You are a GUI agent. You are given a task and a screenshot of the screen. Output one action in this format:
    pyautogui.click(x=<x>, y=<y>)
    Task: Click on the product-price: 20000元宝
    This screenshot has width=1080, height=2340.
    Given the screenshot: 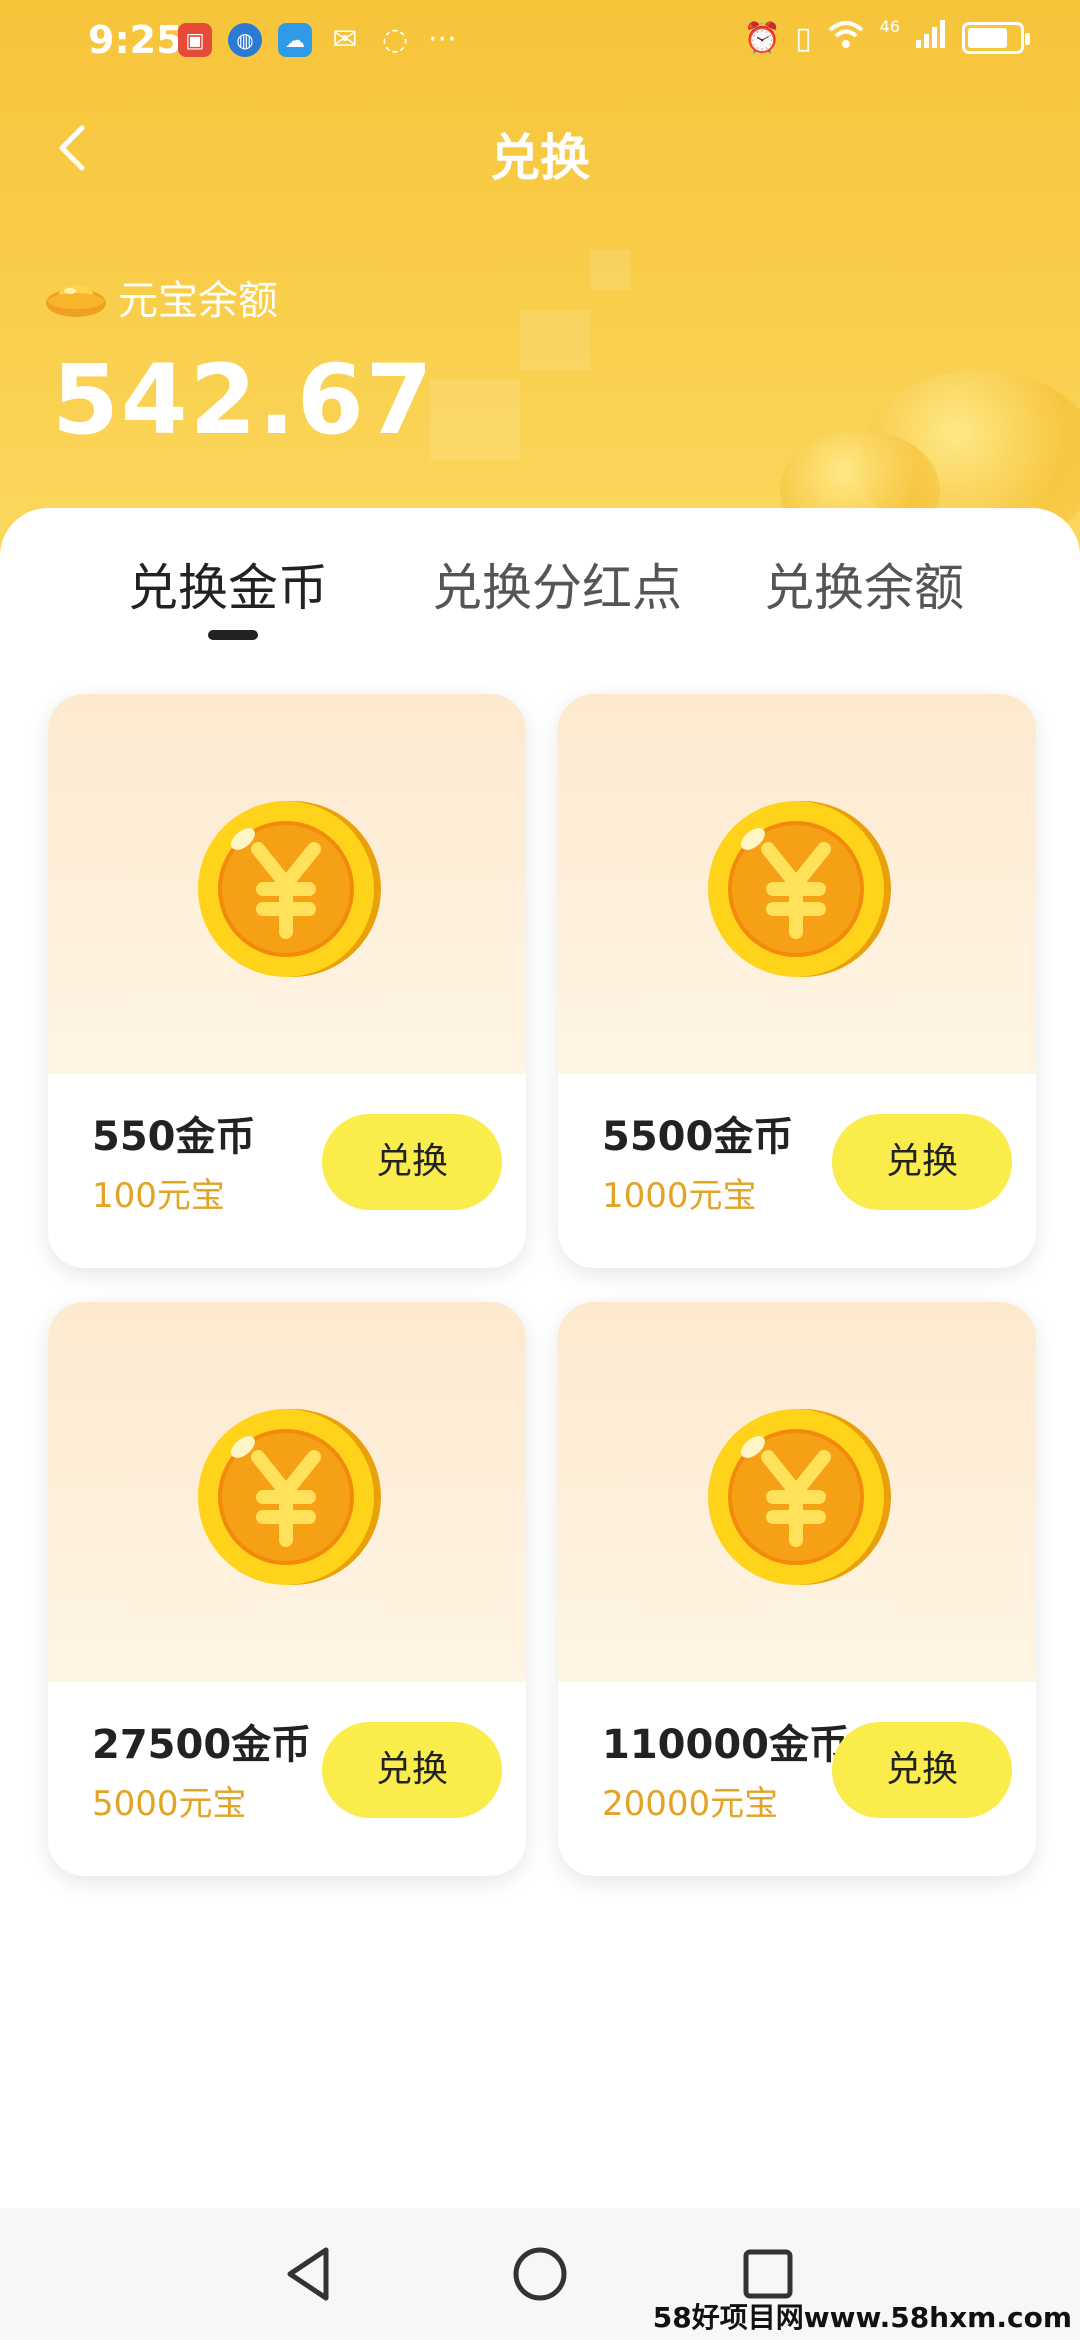 What is the action you would take?
    pyautogui.click(x=690, y=1804)
    